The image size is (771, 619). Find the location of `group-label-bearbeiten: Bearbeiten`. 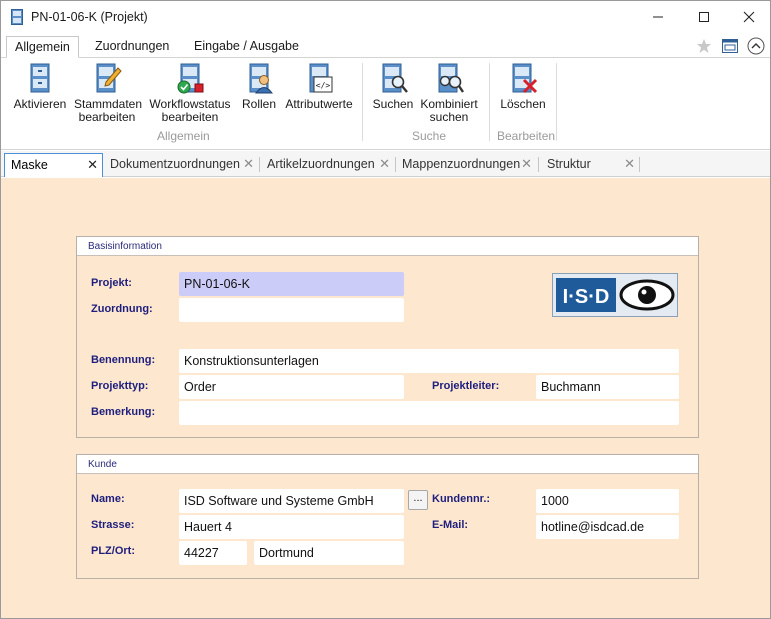

group-label-bearbeiten: Bearbeiten is located at coordinates (526, 136).